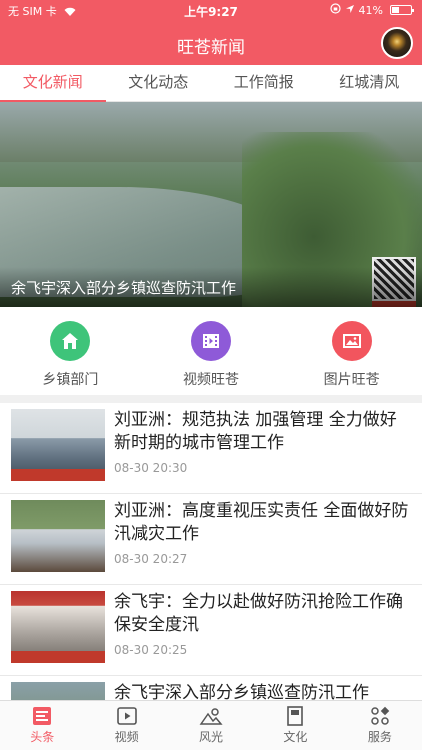  I want to click on image-icon, so click(351, 341).